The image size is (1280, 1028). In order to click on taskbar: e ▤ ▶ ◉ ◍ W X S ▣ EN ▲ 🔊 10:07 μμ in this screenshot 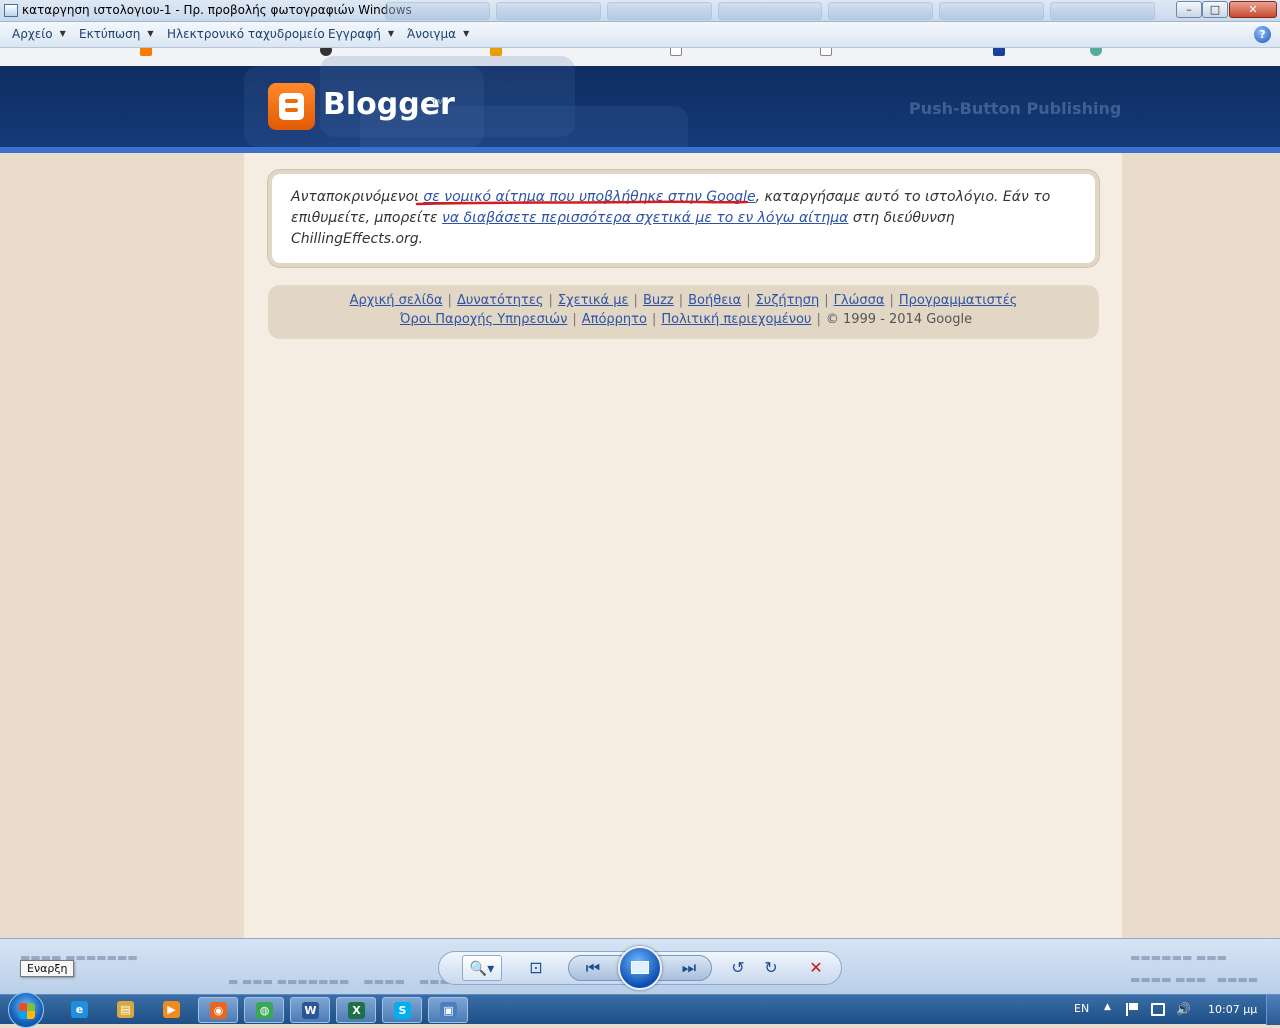, I will do `click(640, 1010)`.